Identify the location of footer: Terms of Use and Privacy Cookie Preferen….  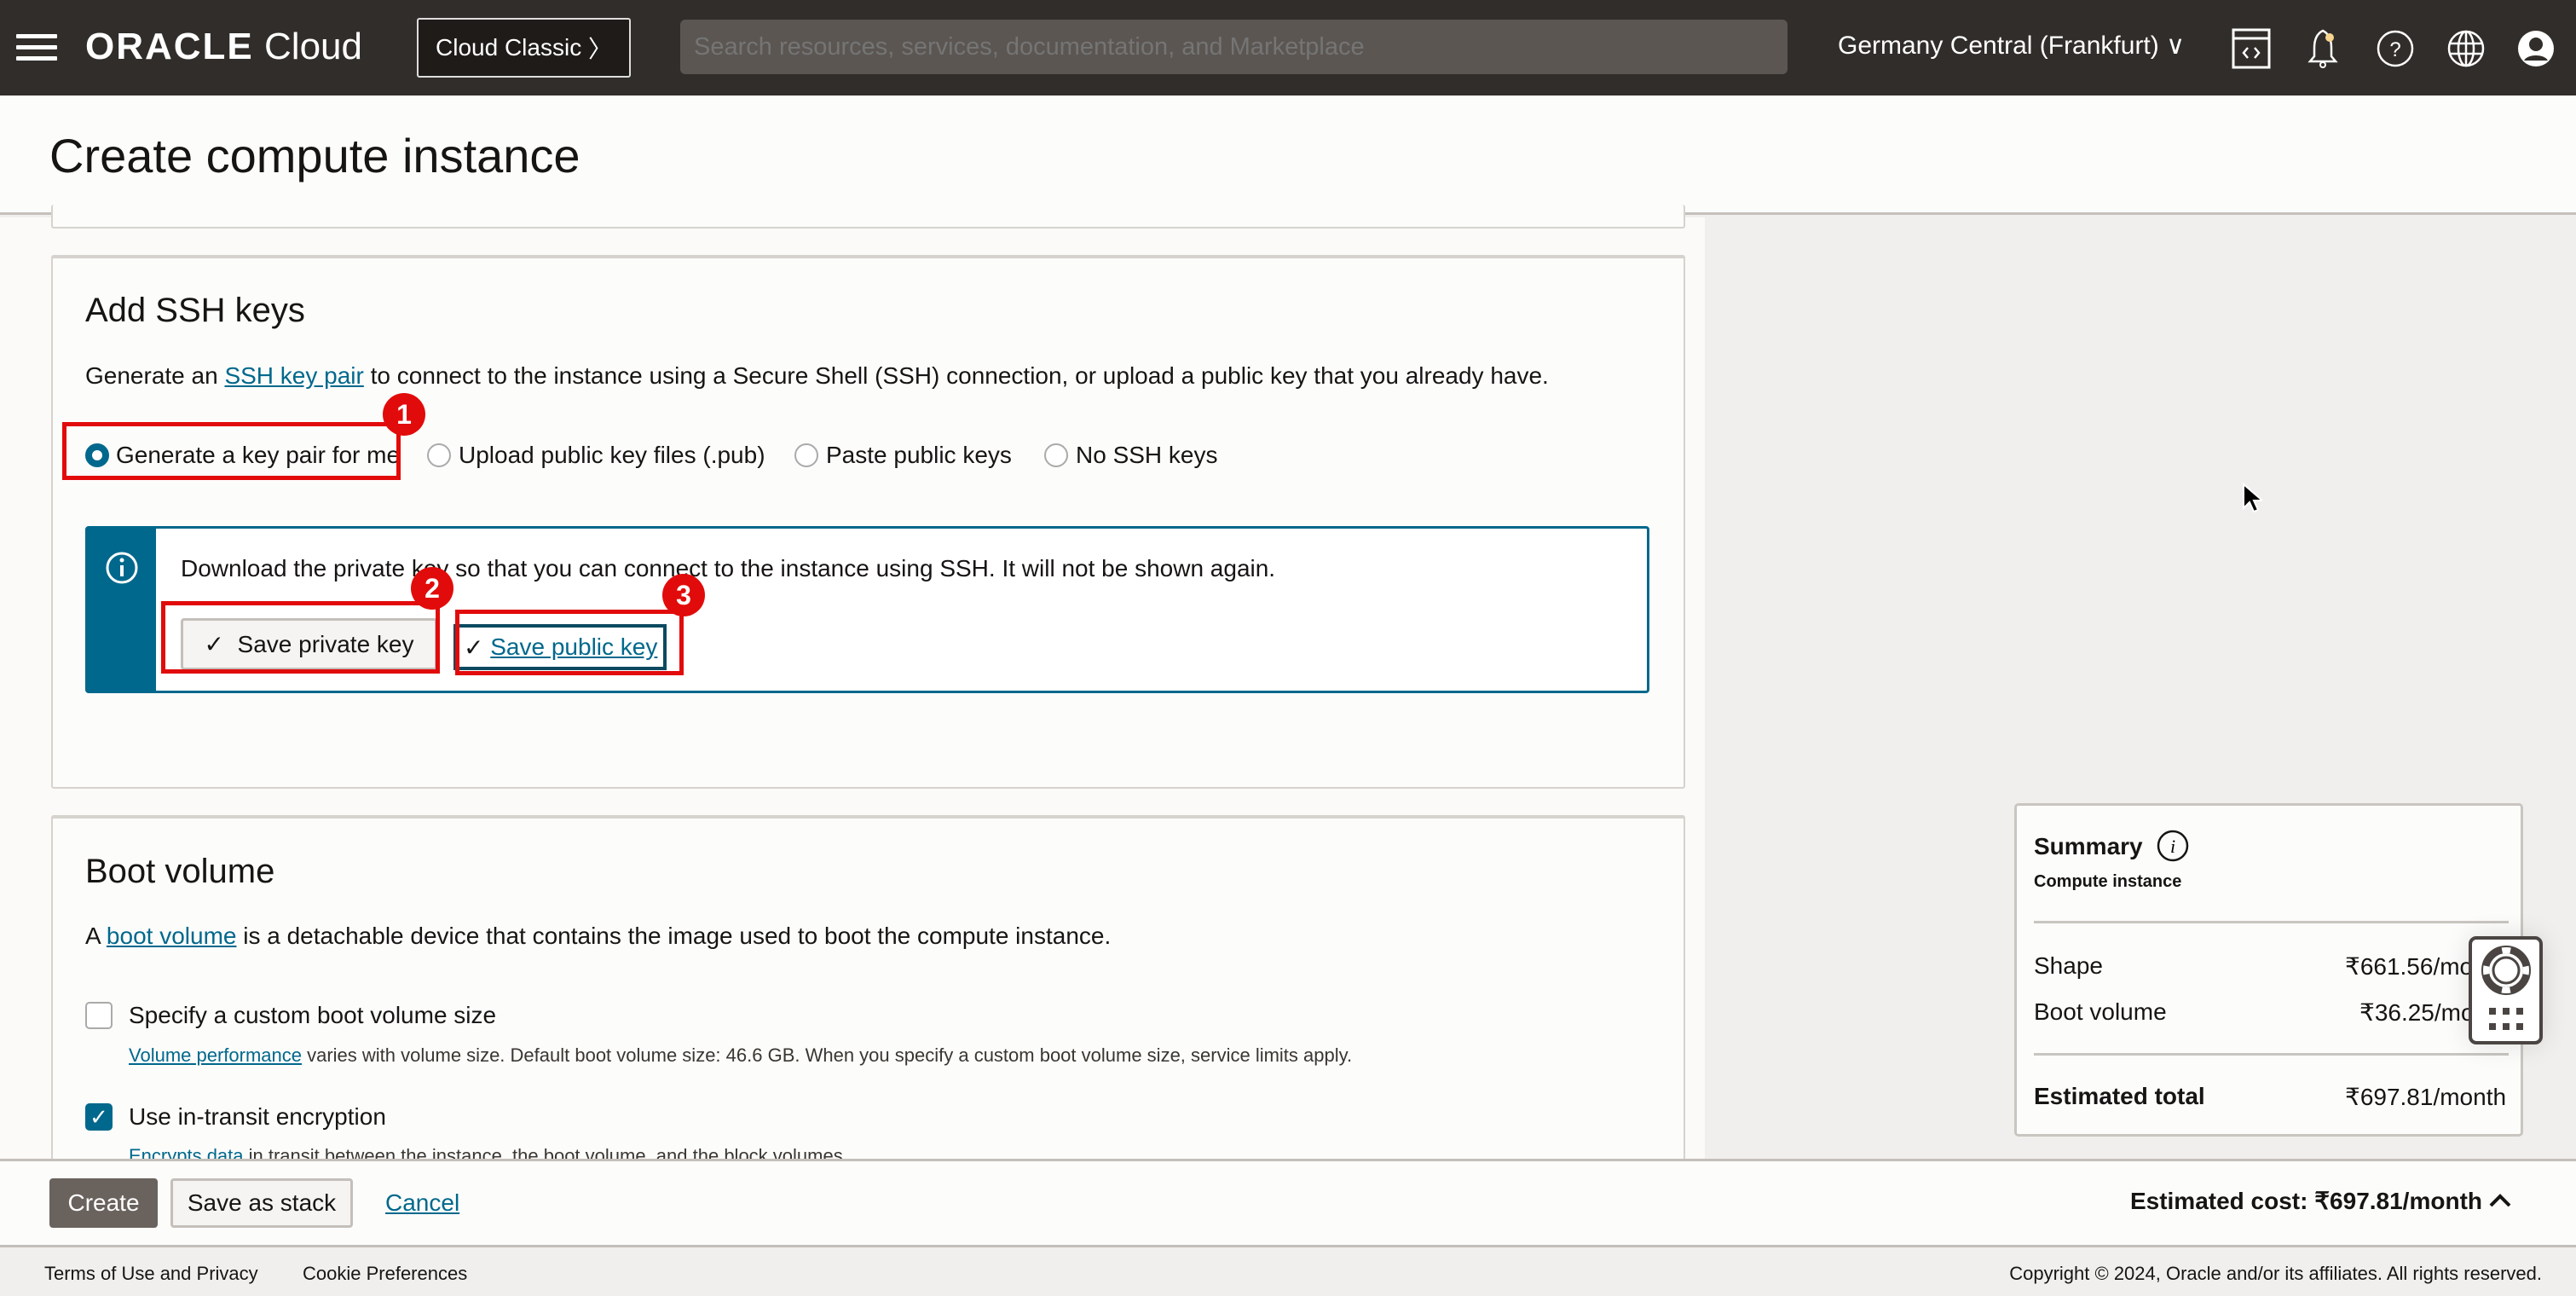
(1288, 1271).